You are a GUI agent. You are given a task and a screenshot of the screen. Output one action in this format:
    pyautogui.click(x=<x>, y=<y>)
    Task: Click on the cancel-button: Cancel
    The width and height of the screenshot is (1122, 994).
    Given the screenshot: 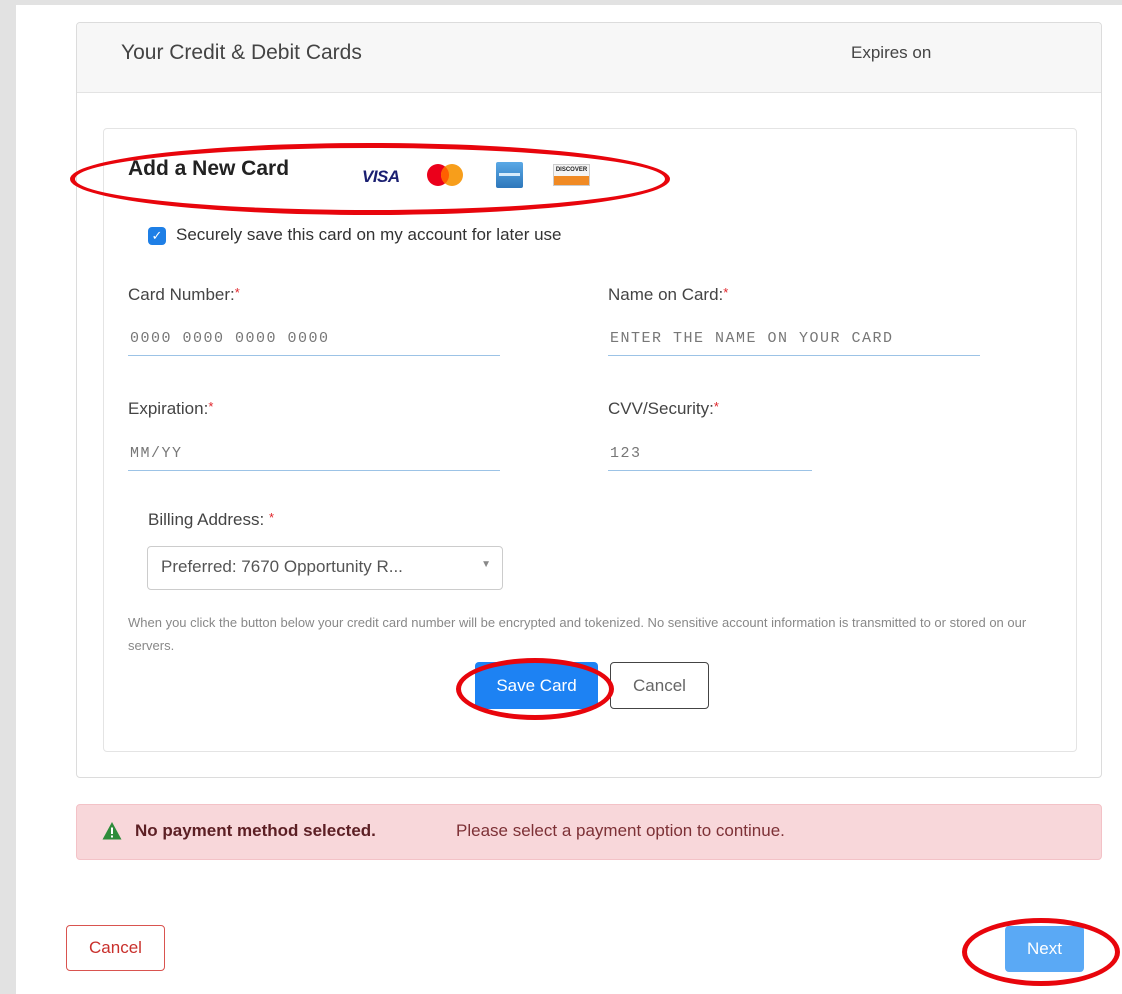 What is the action you would take?
    pyautogui.click(x=115, y=948)
    